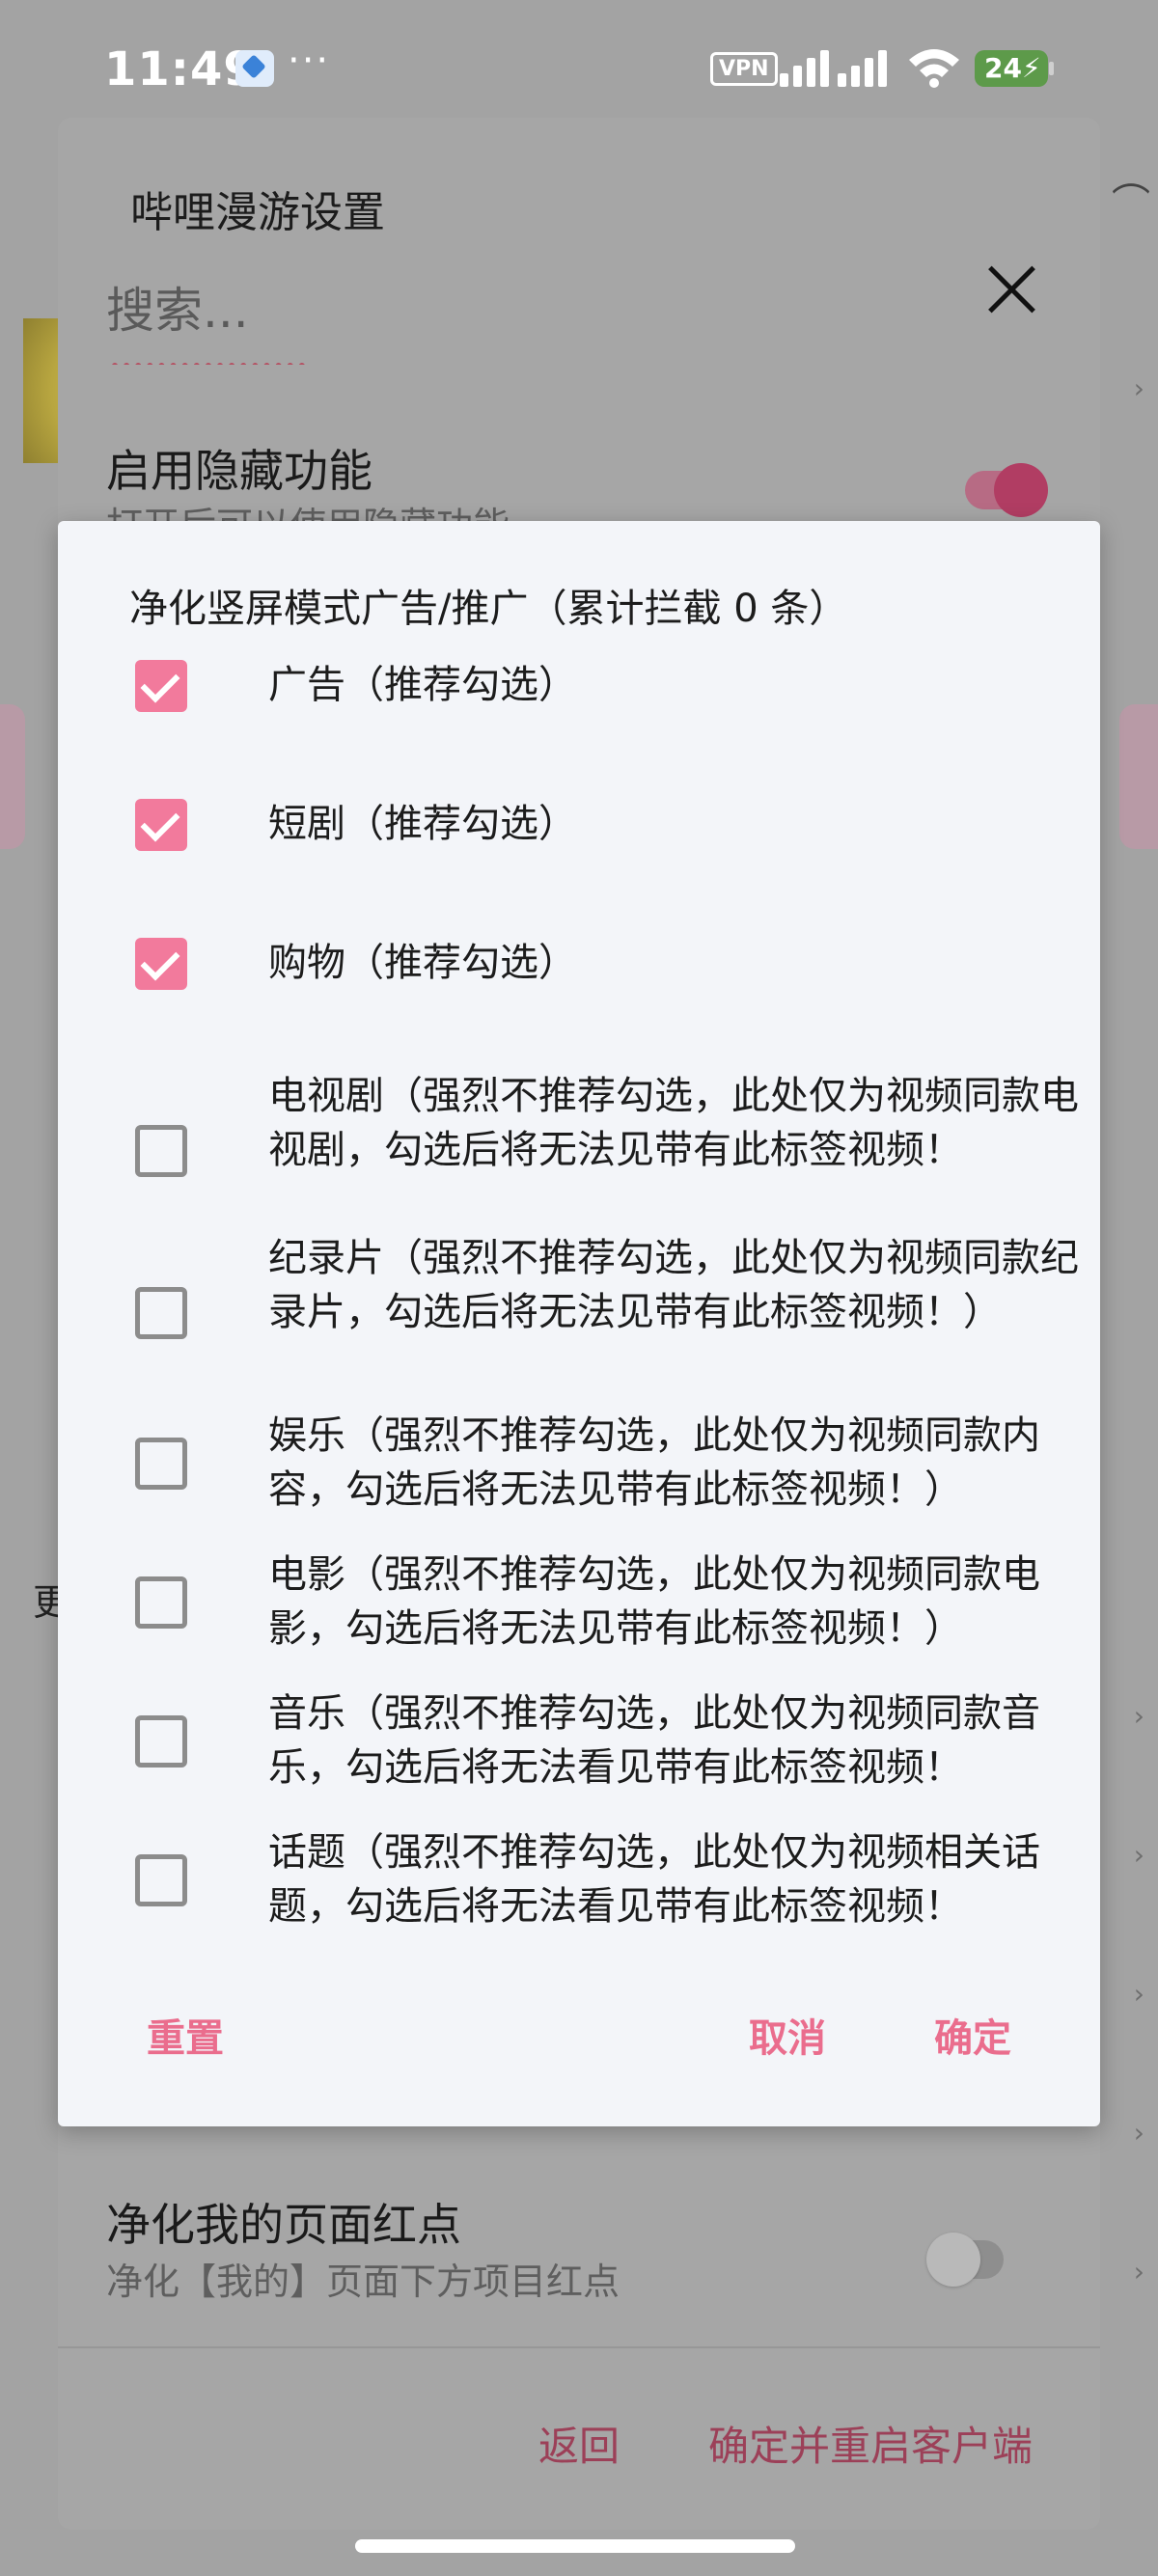  I want to click on status-time: 11:49, so click(180, 69).